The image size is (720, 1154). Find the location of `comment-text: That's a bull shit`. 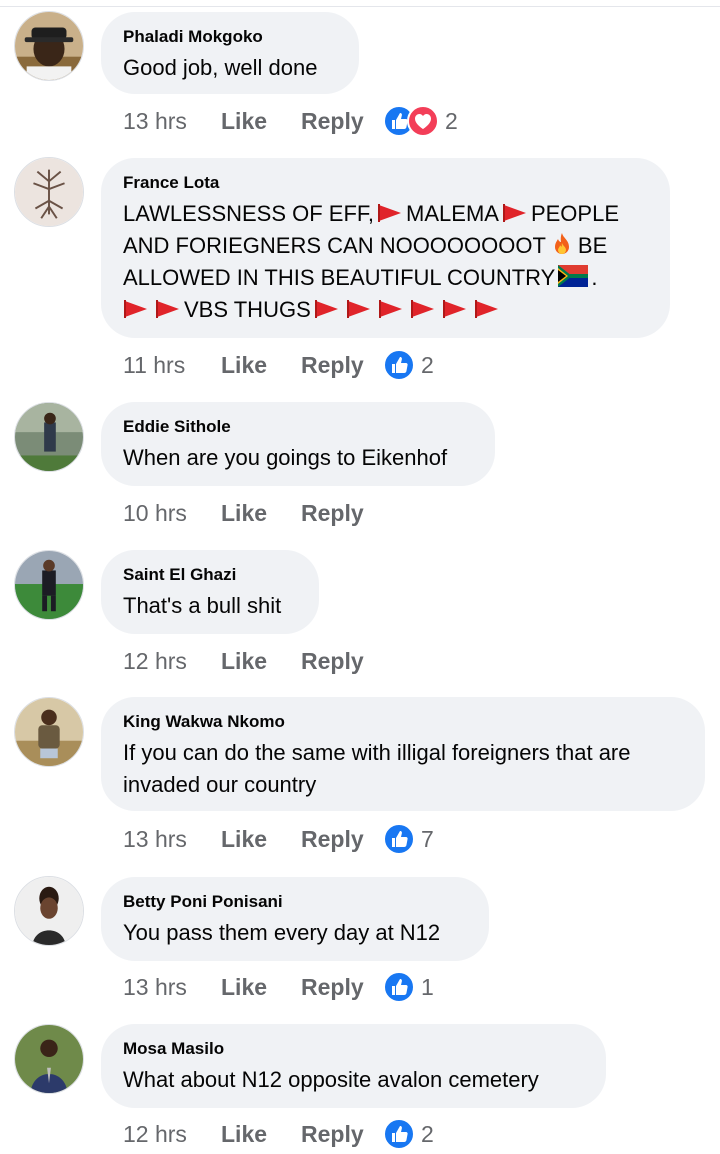

comment-text: That's a bull shit is located at coordinates (202, 605).